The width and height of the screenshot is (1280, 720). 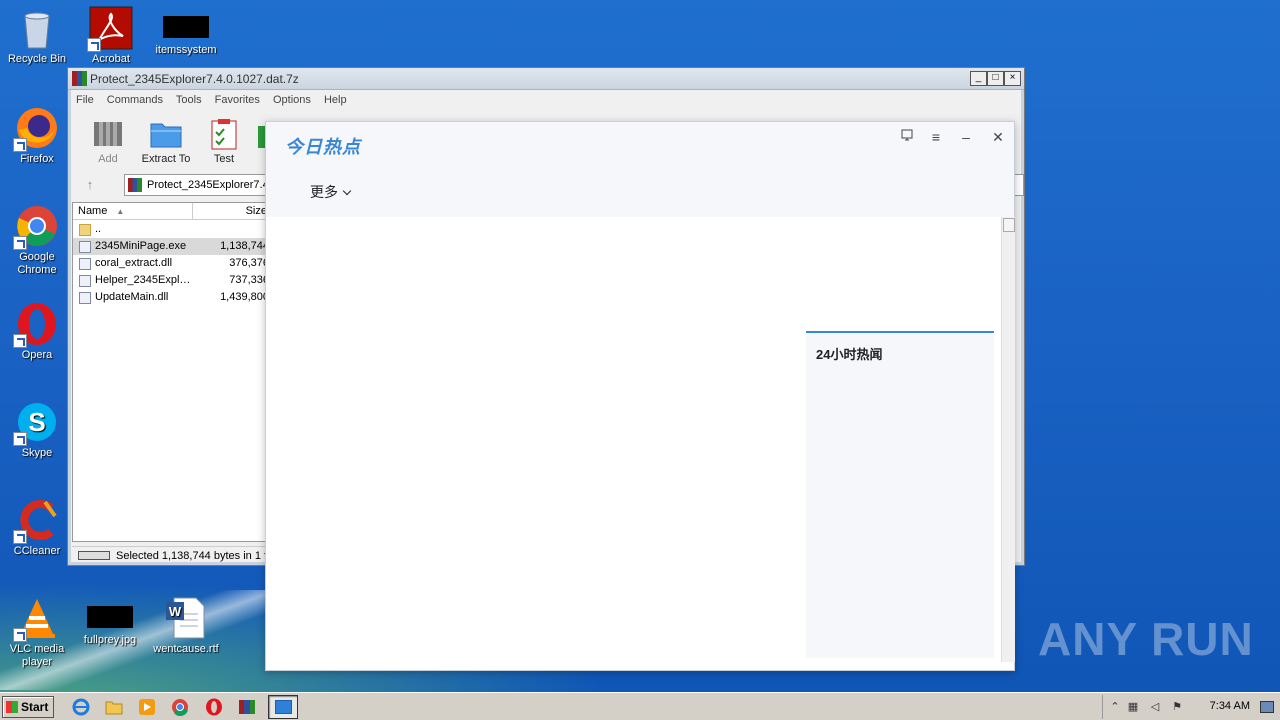 What do you see at coordinates (249, 280) in the screenshot?
I see `file-size: 737,336` at bounding box center [249, 280].